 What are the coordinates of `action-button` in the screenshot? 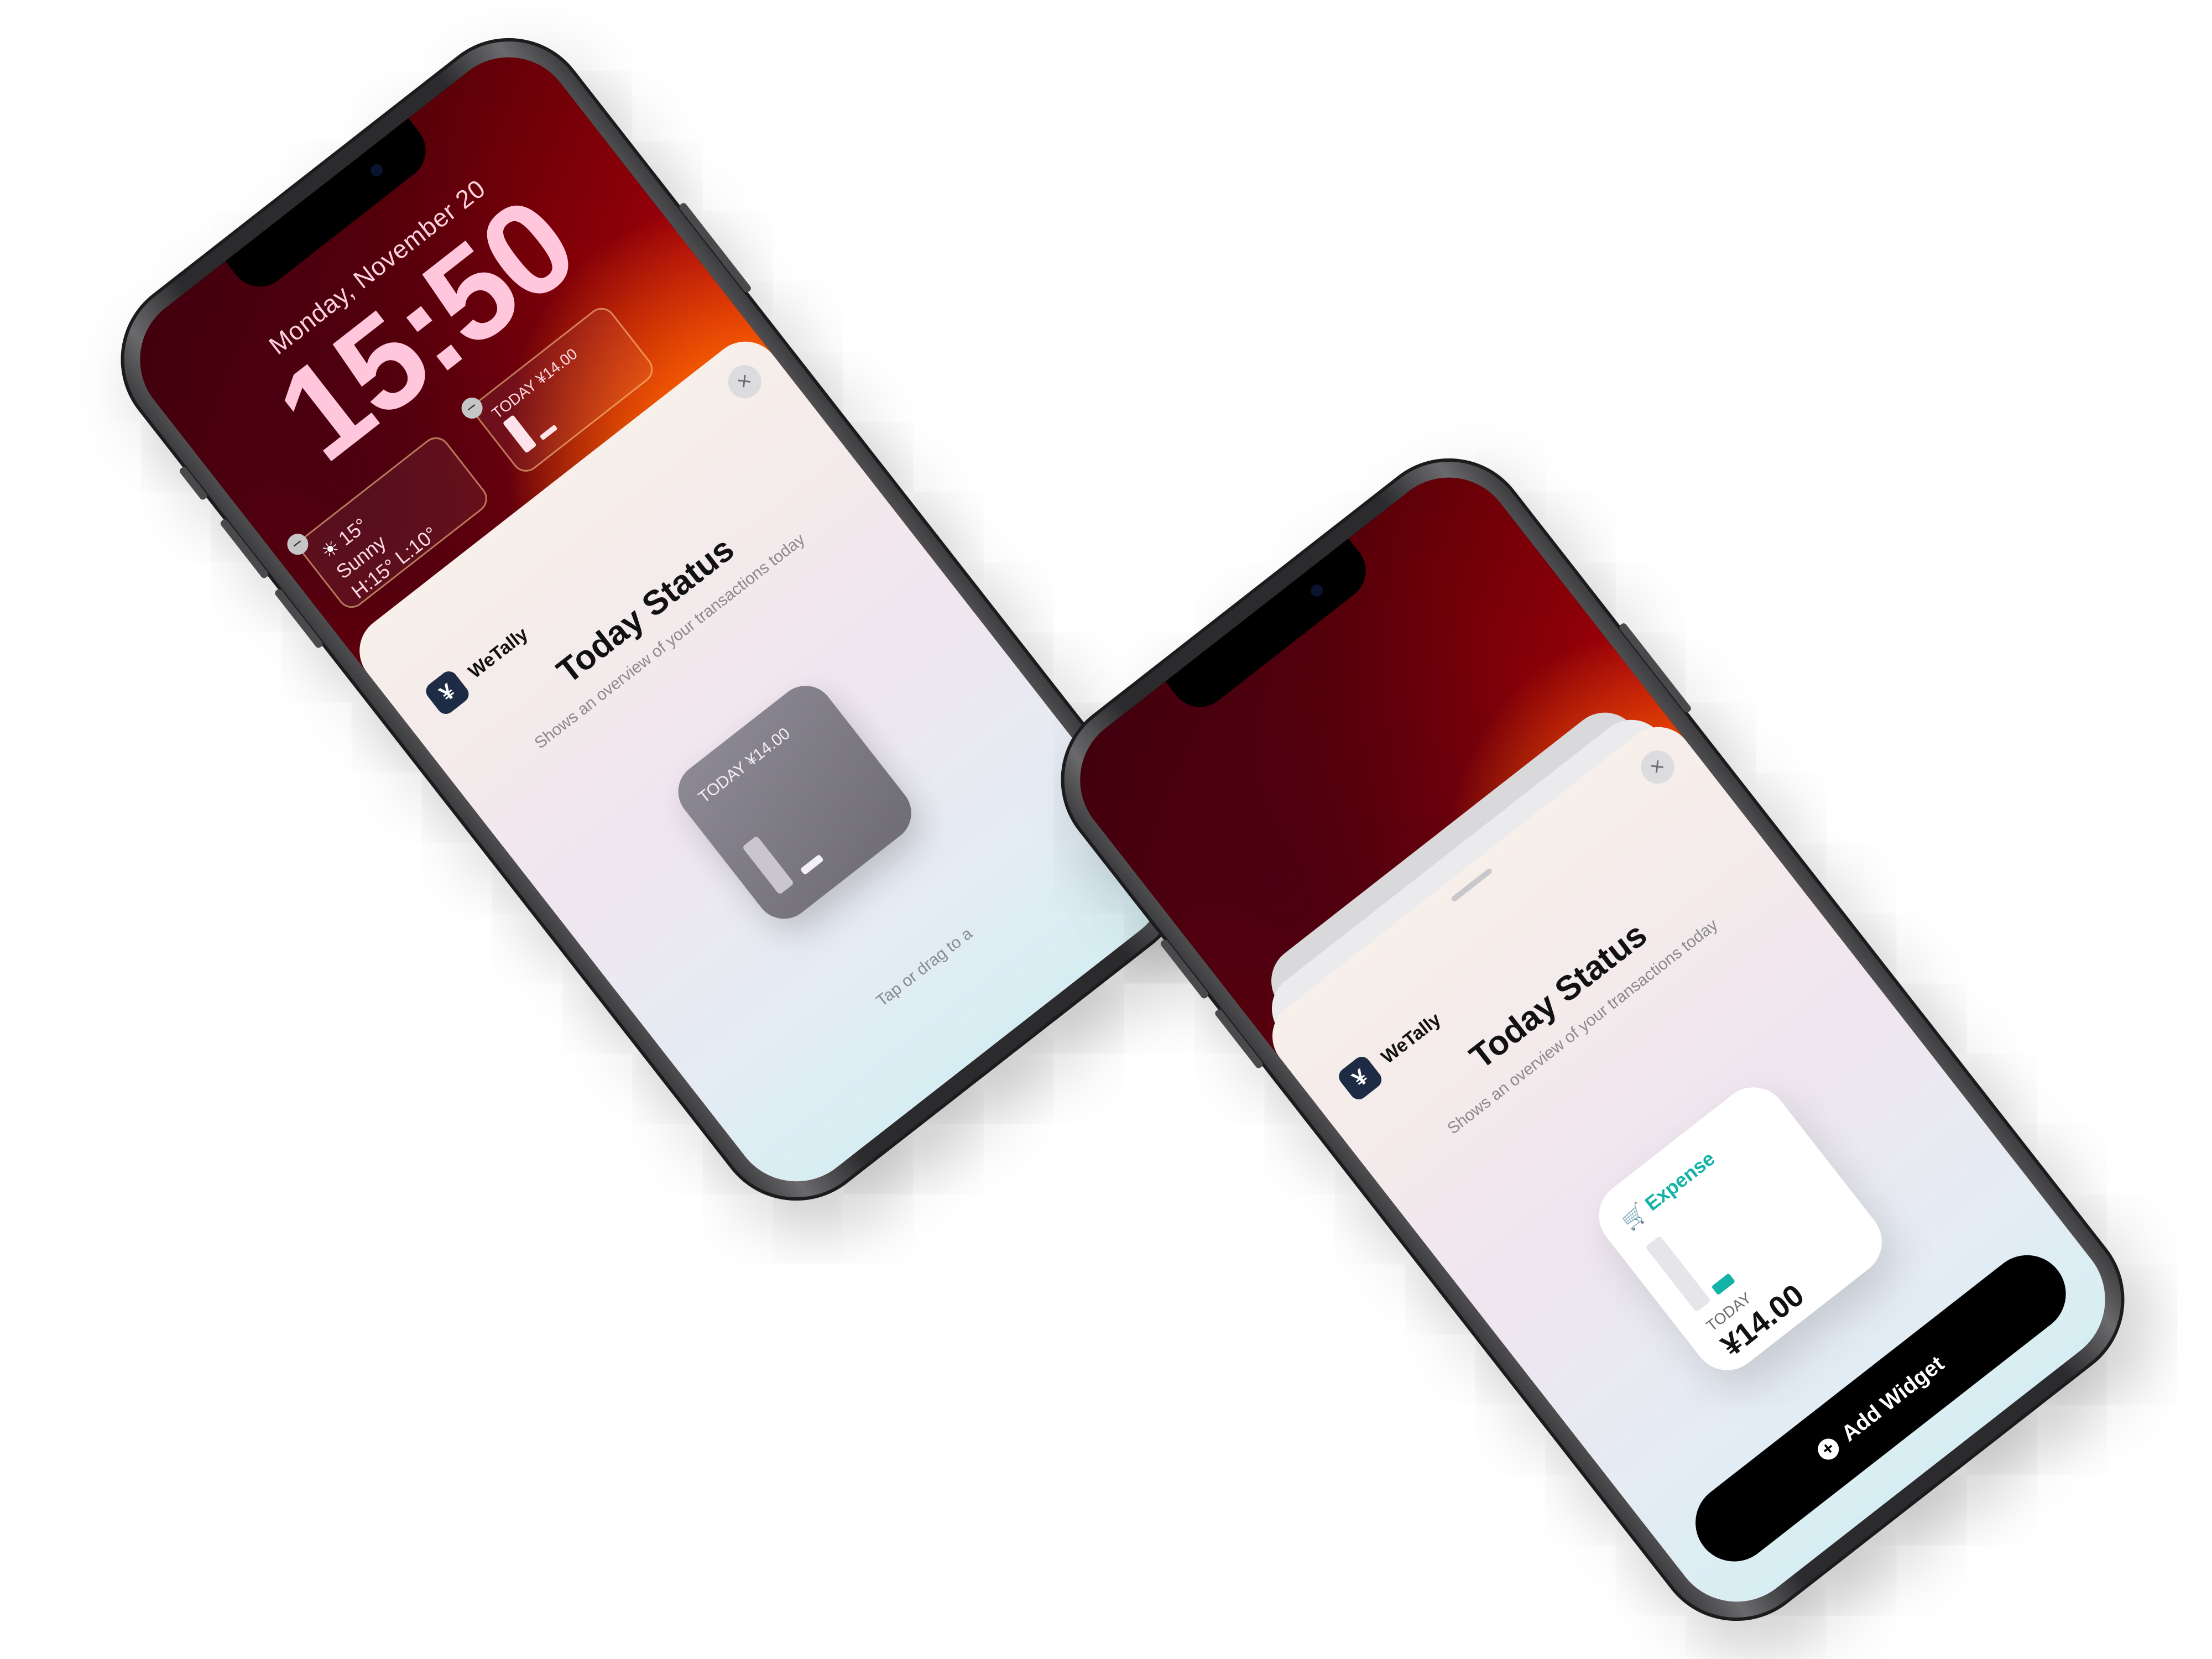 It's located at (193, 484).